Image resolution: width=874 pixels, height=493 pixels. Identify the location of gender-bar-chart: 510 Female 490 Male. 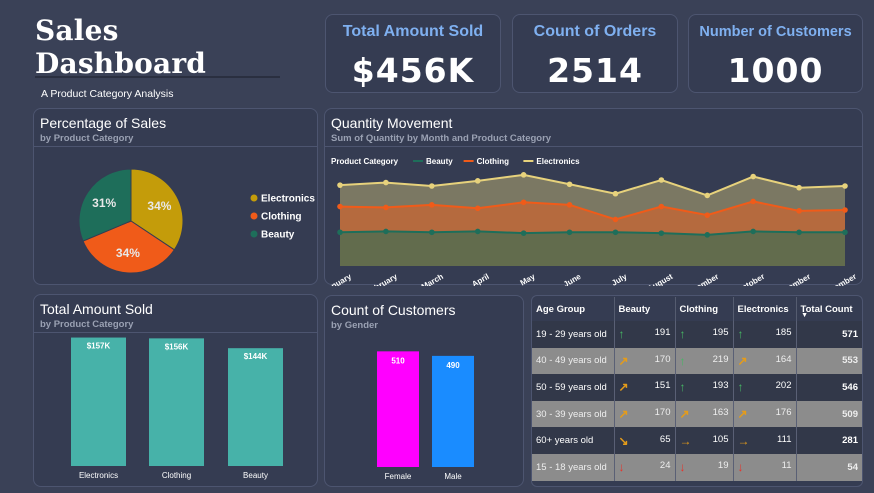
(425, 416).